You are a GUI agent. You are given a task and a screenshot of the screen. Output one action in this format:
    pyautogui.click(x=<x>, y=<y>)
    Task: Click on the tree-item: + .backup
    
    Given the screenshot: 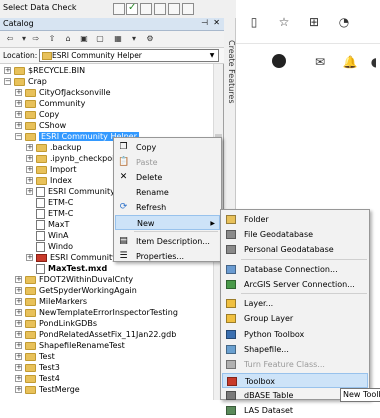 What is the action you would take?
    pyautogui.click(x=53, y=147)
    